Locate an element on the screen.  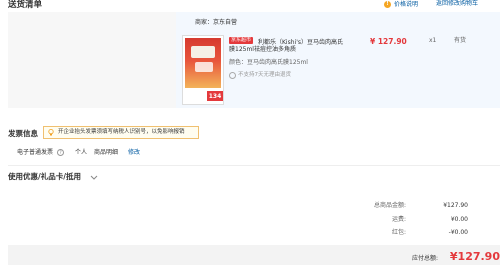
info-icon: ! is located at coordinates (387, 4).